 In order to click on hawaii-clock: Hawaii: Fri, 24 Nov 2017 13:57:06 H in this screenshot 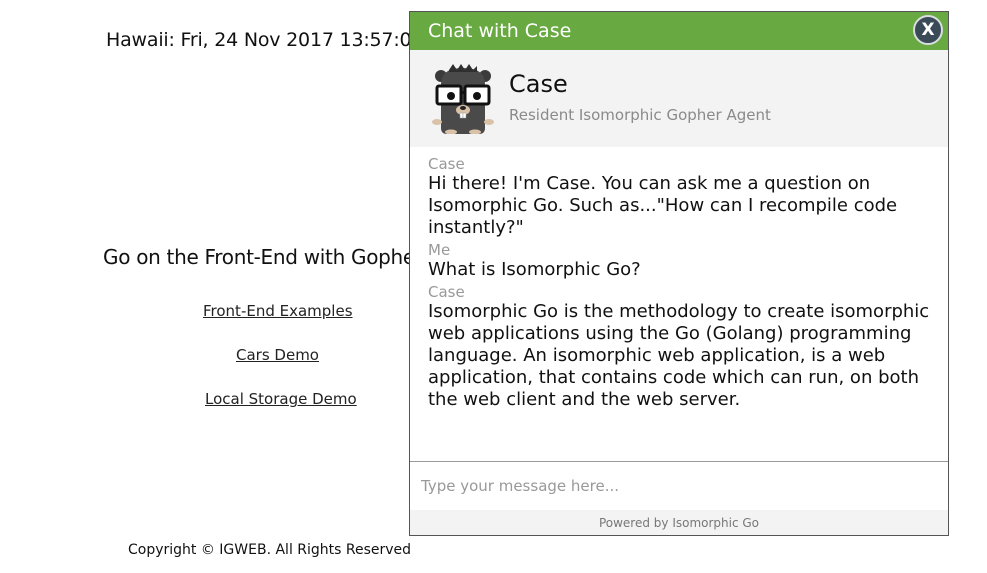, I will do `click(275, 40)`.